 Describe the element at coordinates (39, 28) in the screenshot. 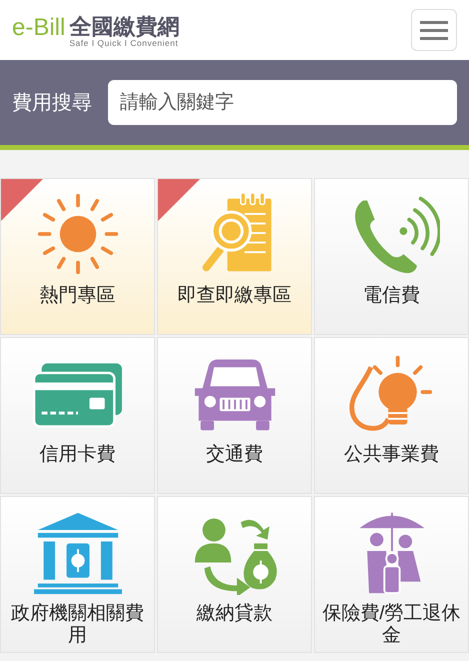

I see `logo-mark: e-Bill` at that location.